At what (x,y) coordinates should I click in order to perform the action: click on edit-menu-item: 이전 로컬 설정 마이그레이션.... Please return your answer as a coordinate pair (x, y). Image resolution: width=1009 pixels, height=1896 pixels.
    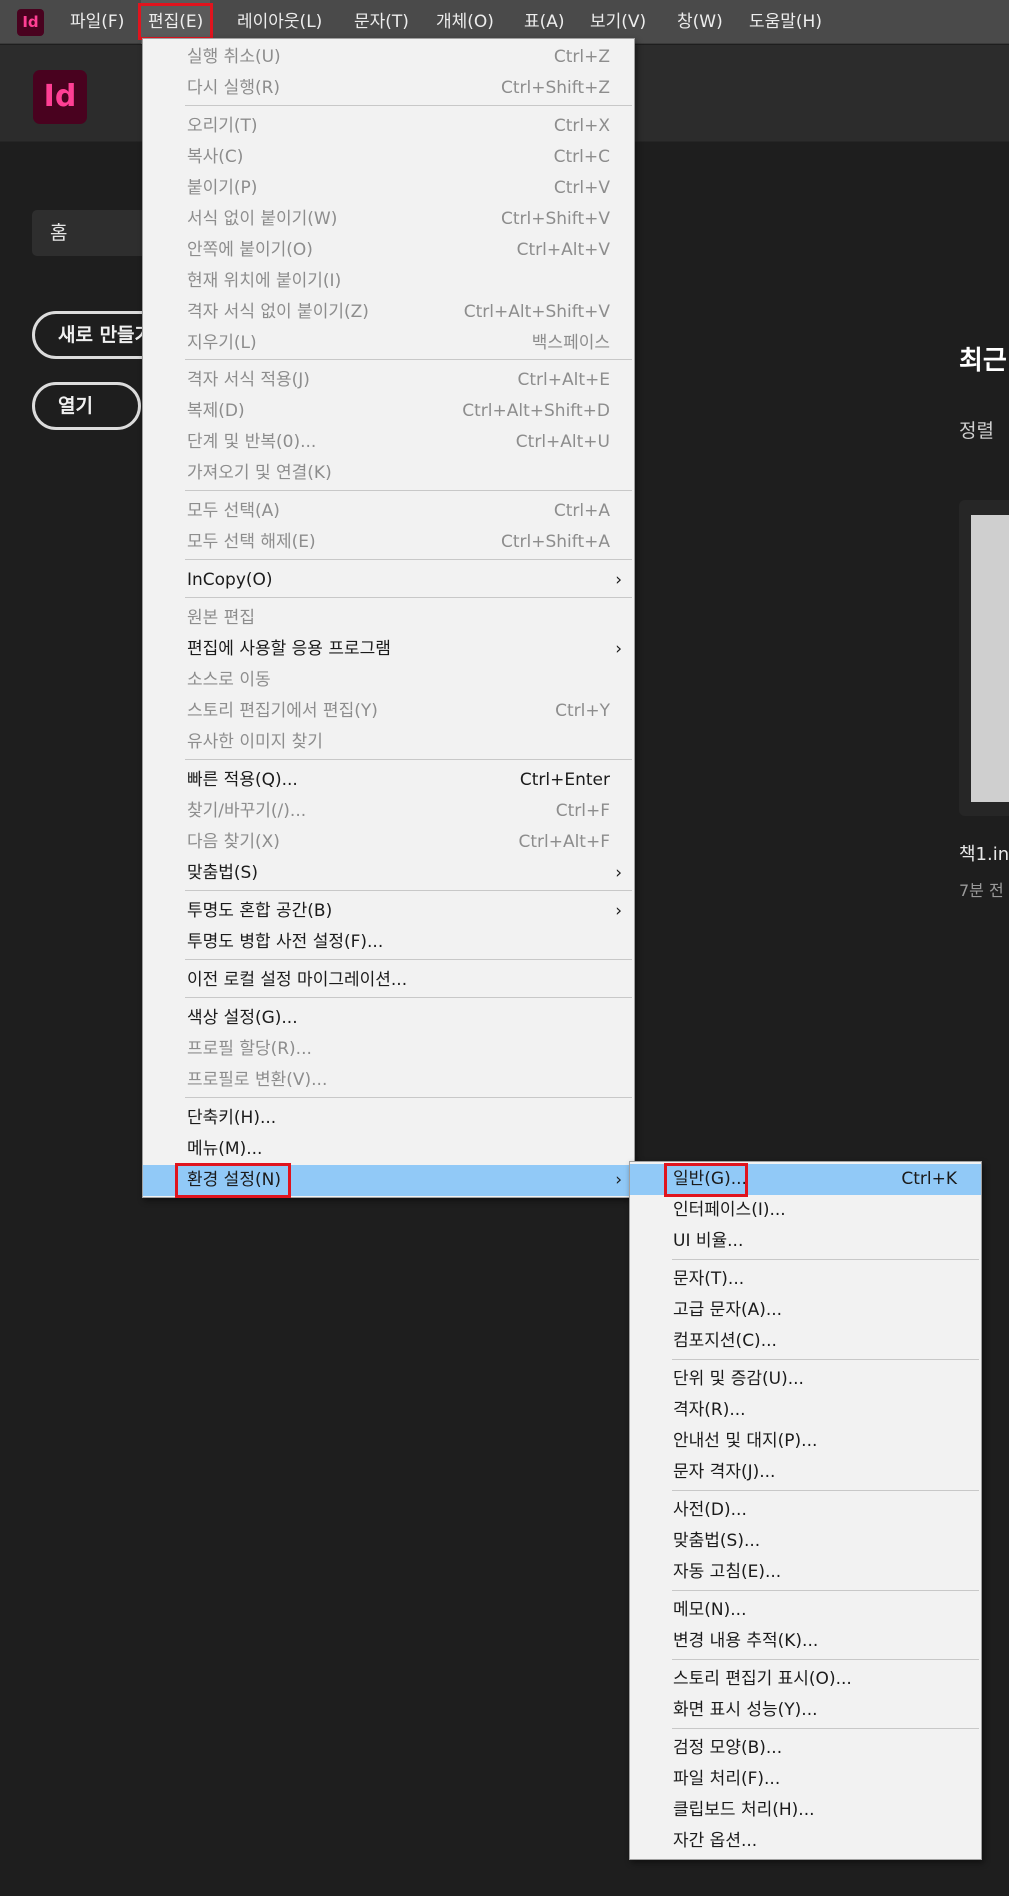
    Looking at the image, I should click on (388, 980).